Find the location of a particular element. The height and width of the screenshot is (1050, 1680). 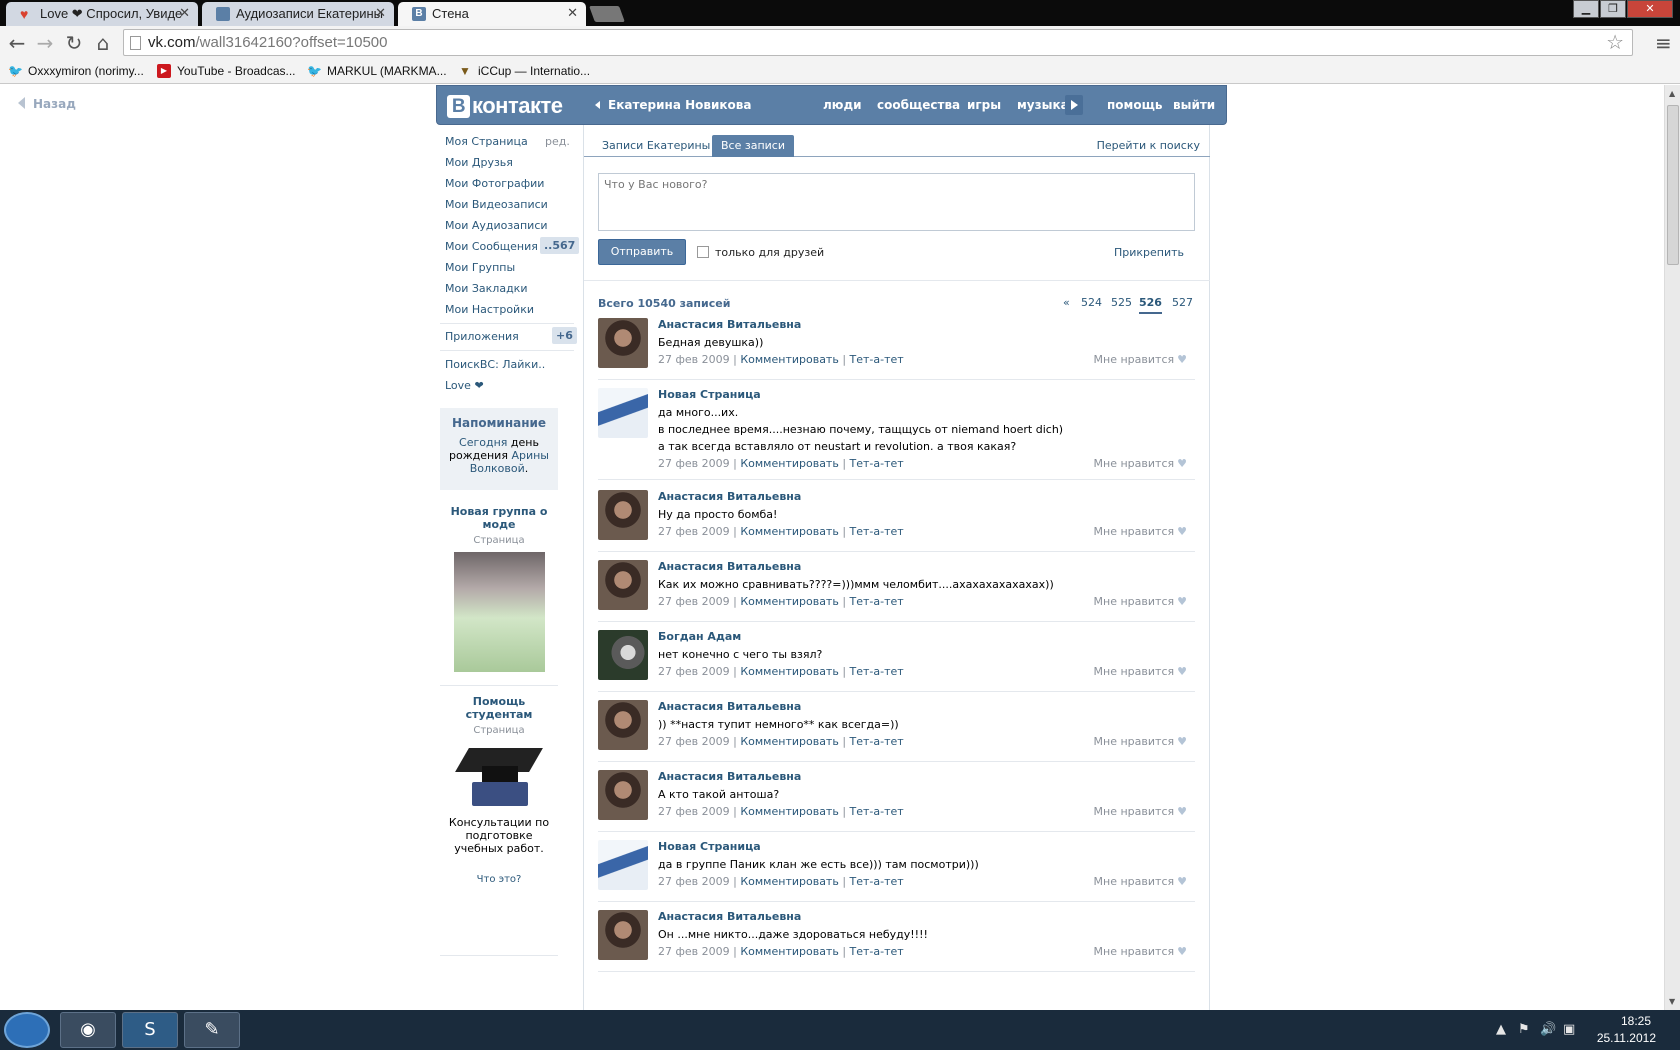

clock-date: 25.11.2012 is located at coordinates (1626, 1038).